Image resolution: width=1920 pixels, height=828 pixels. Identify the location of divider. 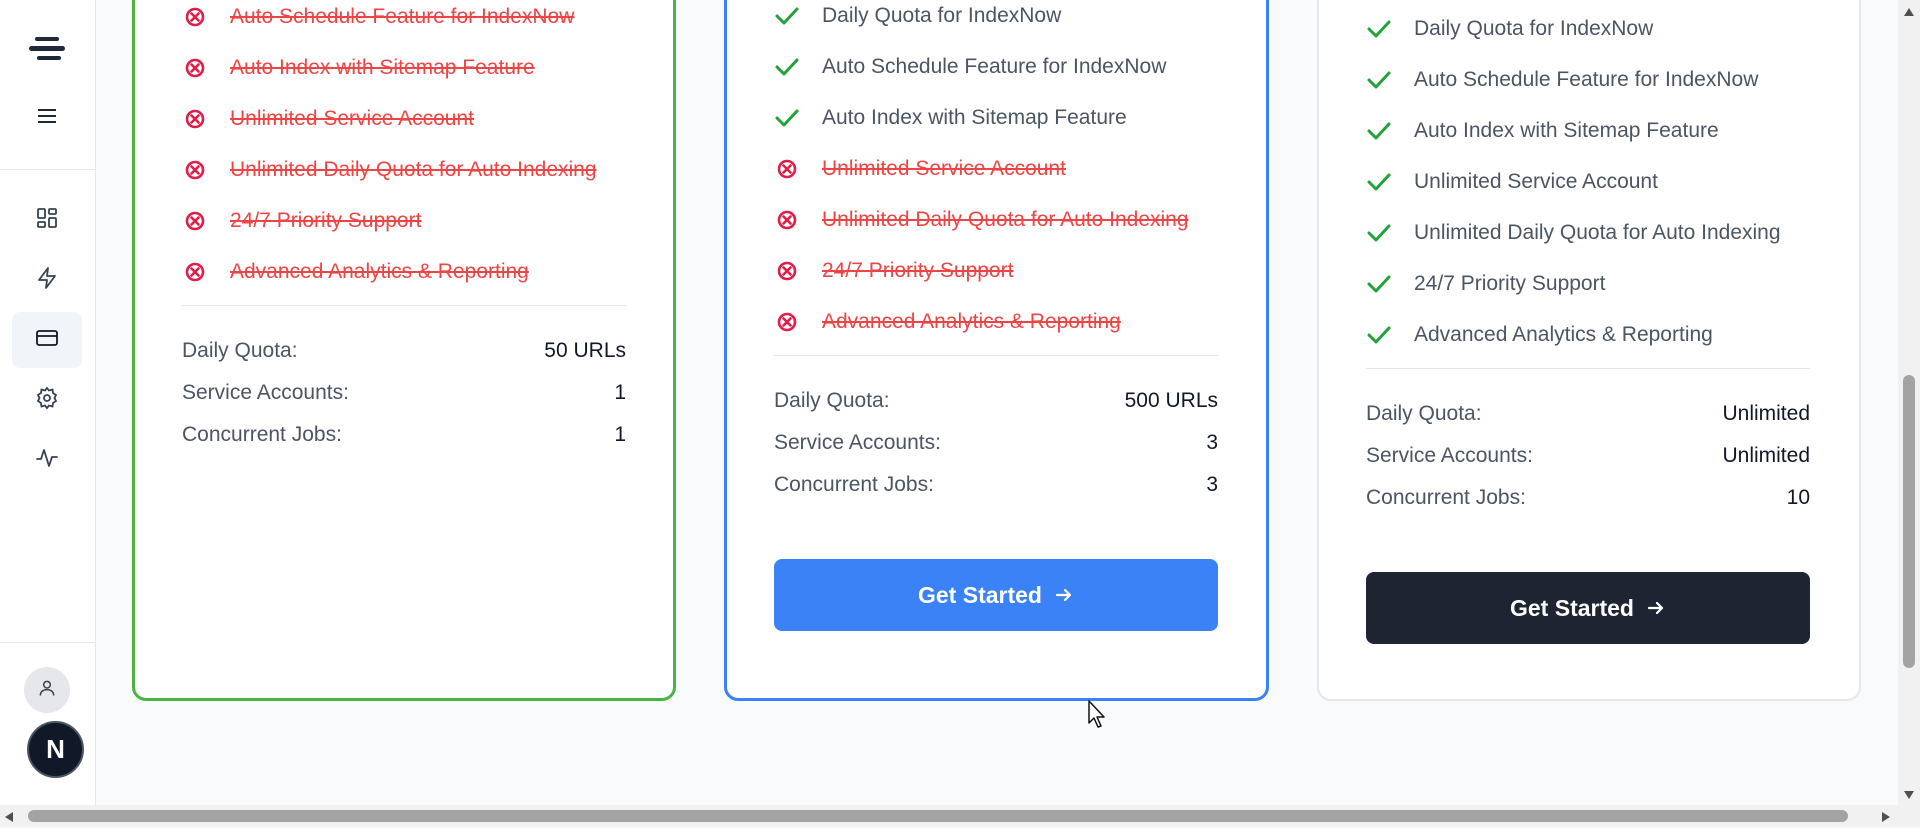
(1588, 368).